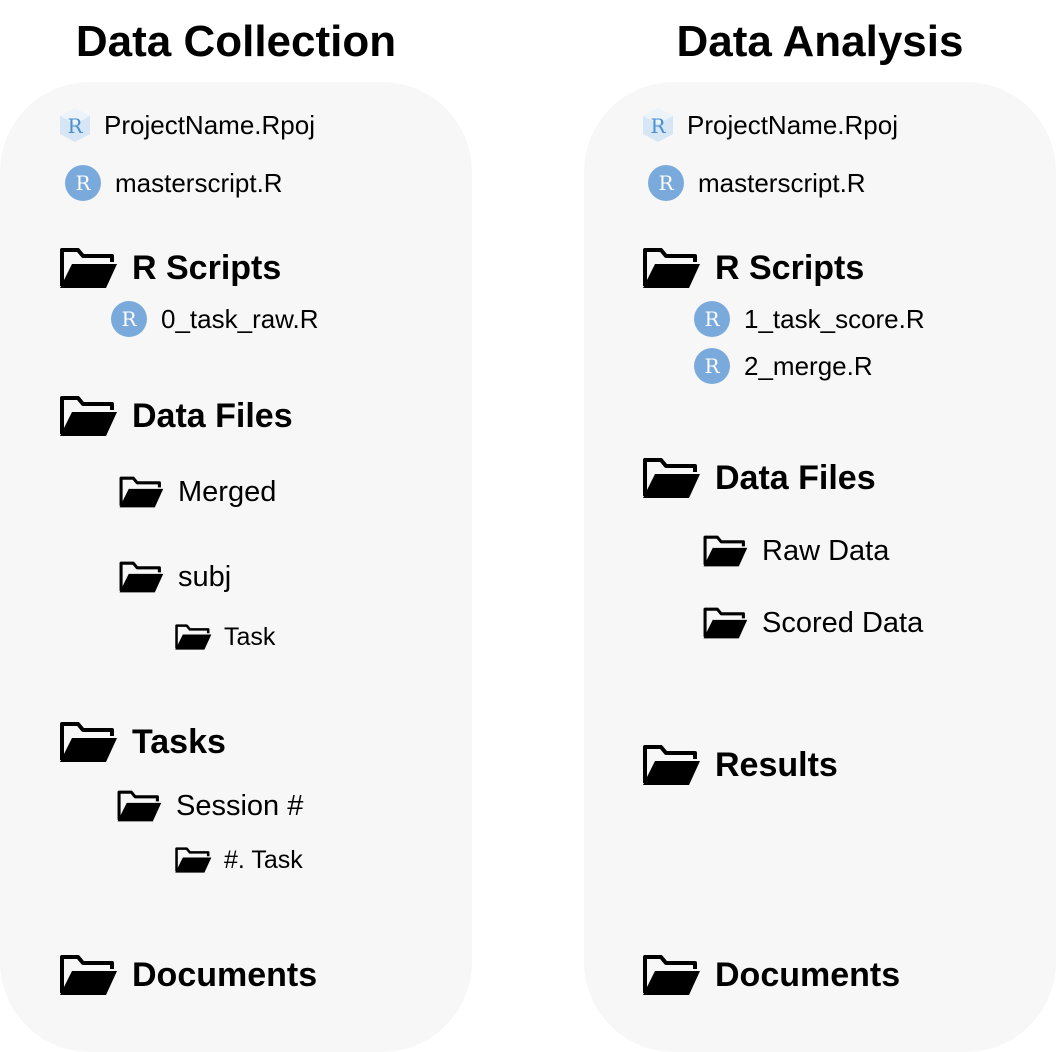  I want to click on folder-tasks: Tasks, so click(142, 742).